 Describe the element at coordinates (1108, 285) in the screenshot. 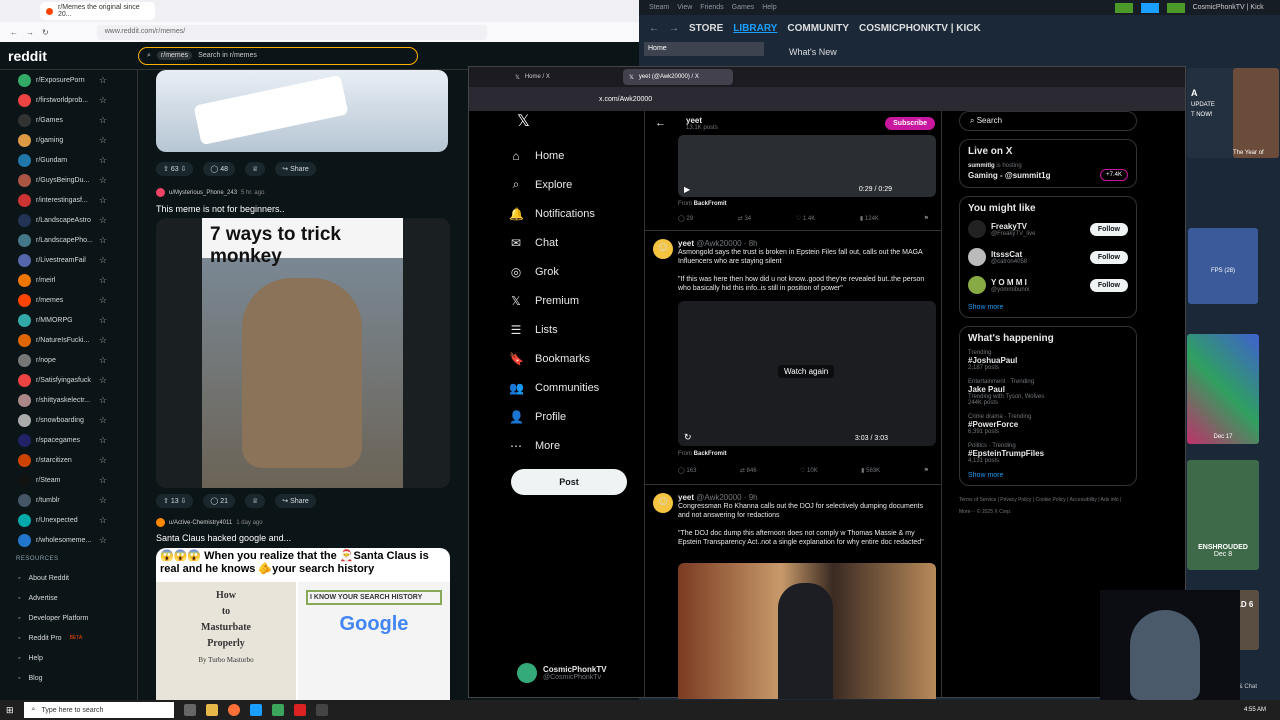

I see `follow-button: Follow` at that location.